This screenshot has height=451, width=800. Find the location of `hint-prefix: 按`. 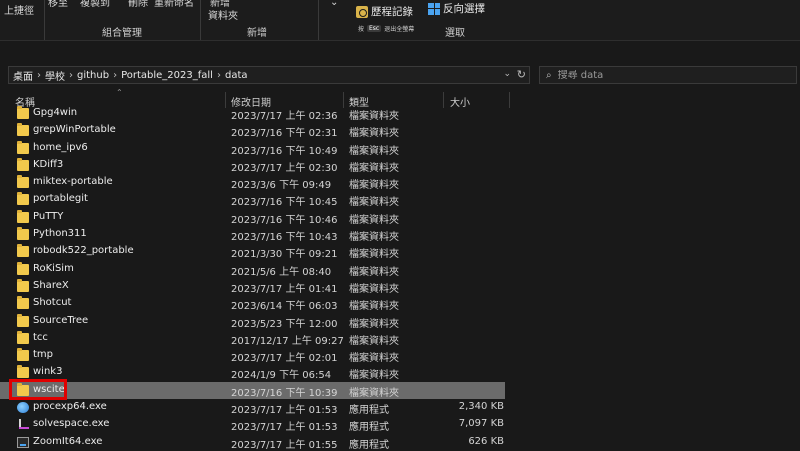

hint-prefix: 按 is located at coordinates (361, 29).